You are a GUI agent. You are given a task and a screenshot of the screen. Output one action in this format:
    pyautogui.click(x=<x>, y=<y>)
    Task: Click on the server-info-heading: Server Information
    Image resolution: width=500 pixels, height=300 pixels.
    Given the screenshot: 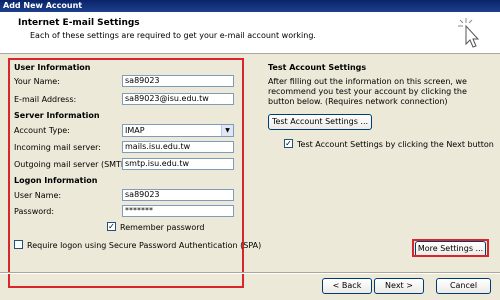 What is the action you would take?
    pyautogui.click(x=57, y=115)
    